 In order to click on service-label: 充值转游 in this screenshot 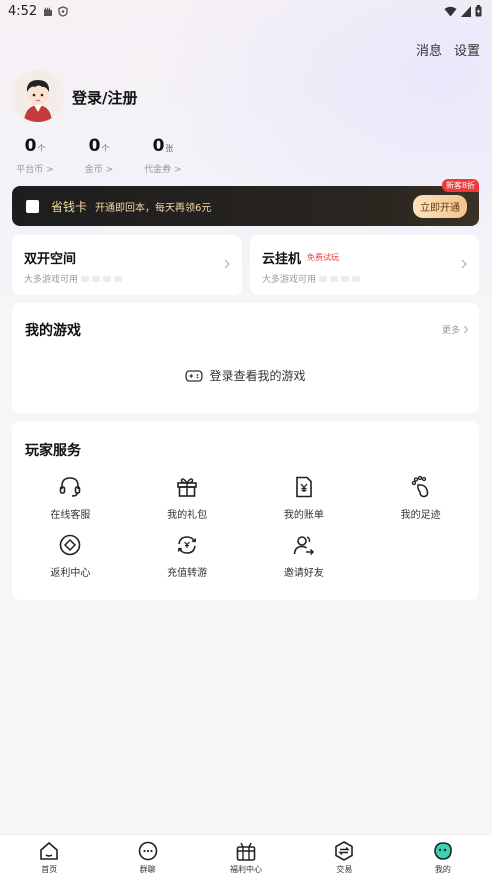, I will do `click(187, 573)`.